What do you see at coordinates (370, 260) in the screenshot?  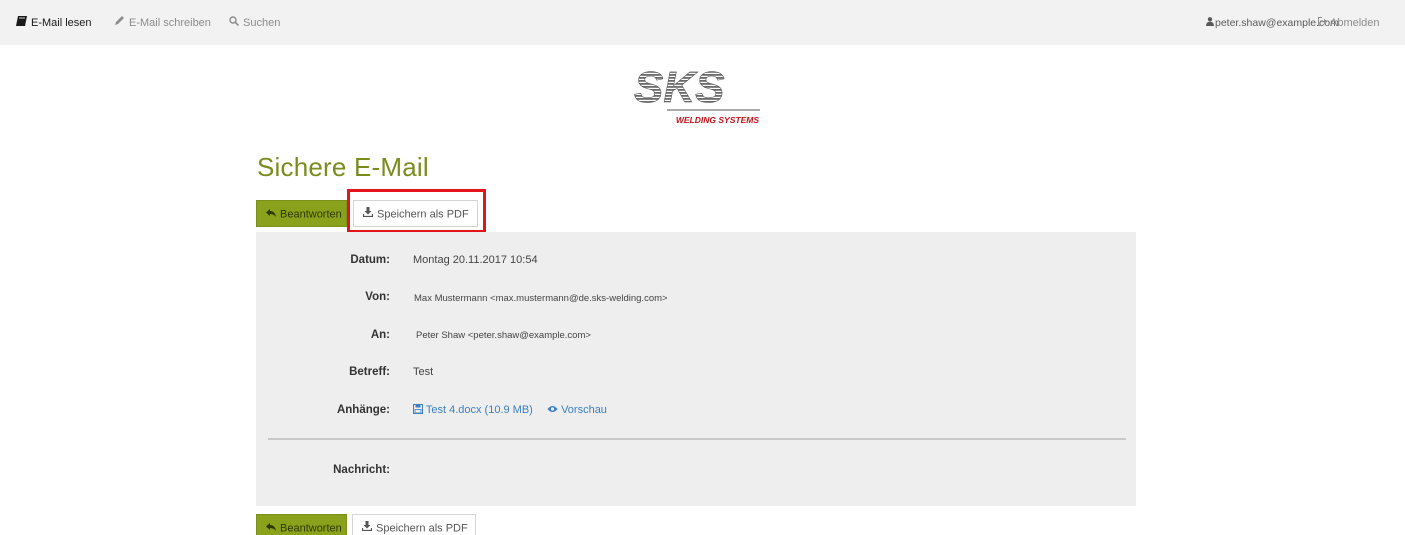 I see `date-label: Datum:` at bounding box center [370, 260].